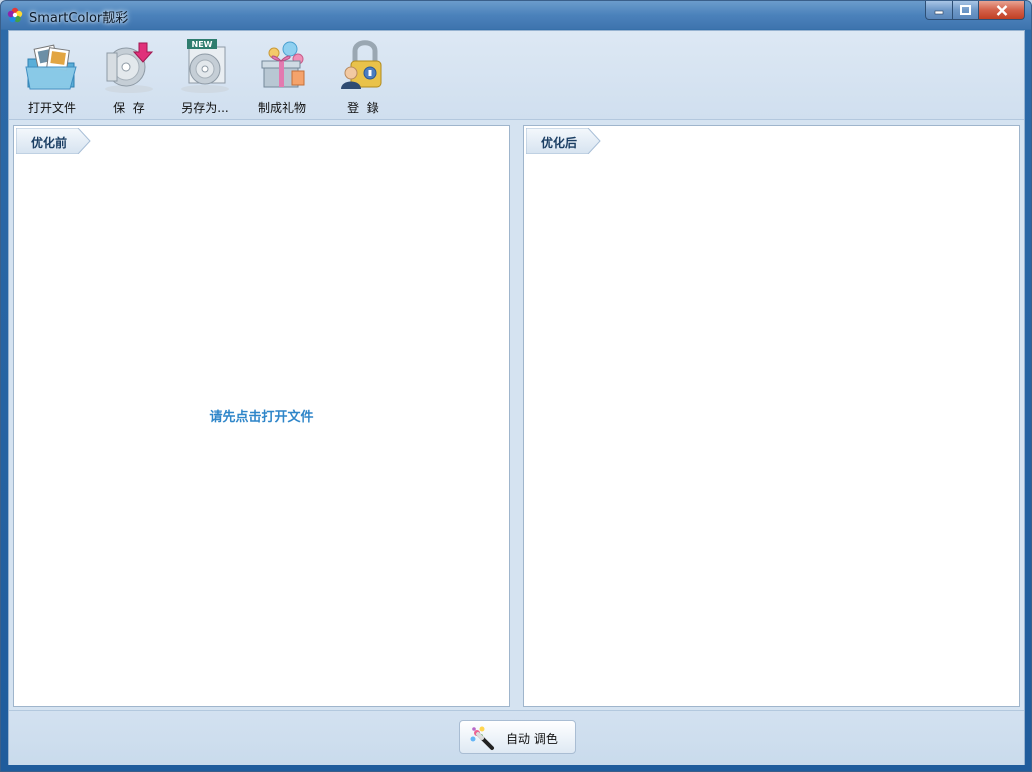 Image resolution: width=1032 pixels, height=772 pixels. Describe the element at coordinates (51, 67) in the screenshot. I see `open-folder-icon` at that location.